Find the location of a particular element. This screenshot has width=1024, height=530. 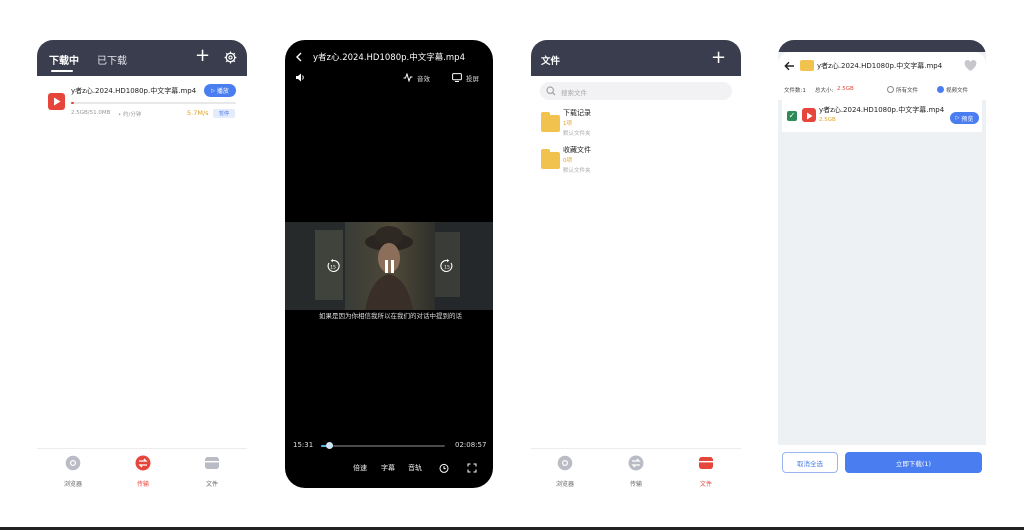

cast-label: 投屏 is located at coordinates (472, 78).